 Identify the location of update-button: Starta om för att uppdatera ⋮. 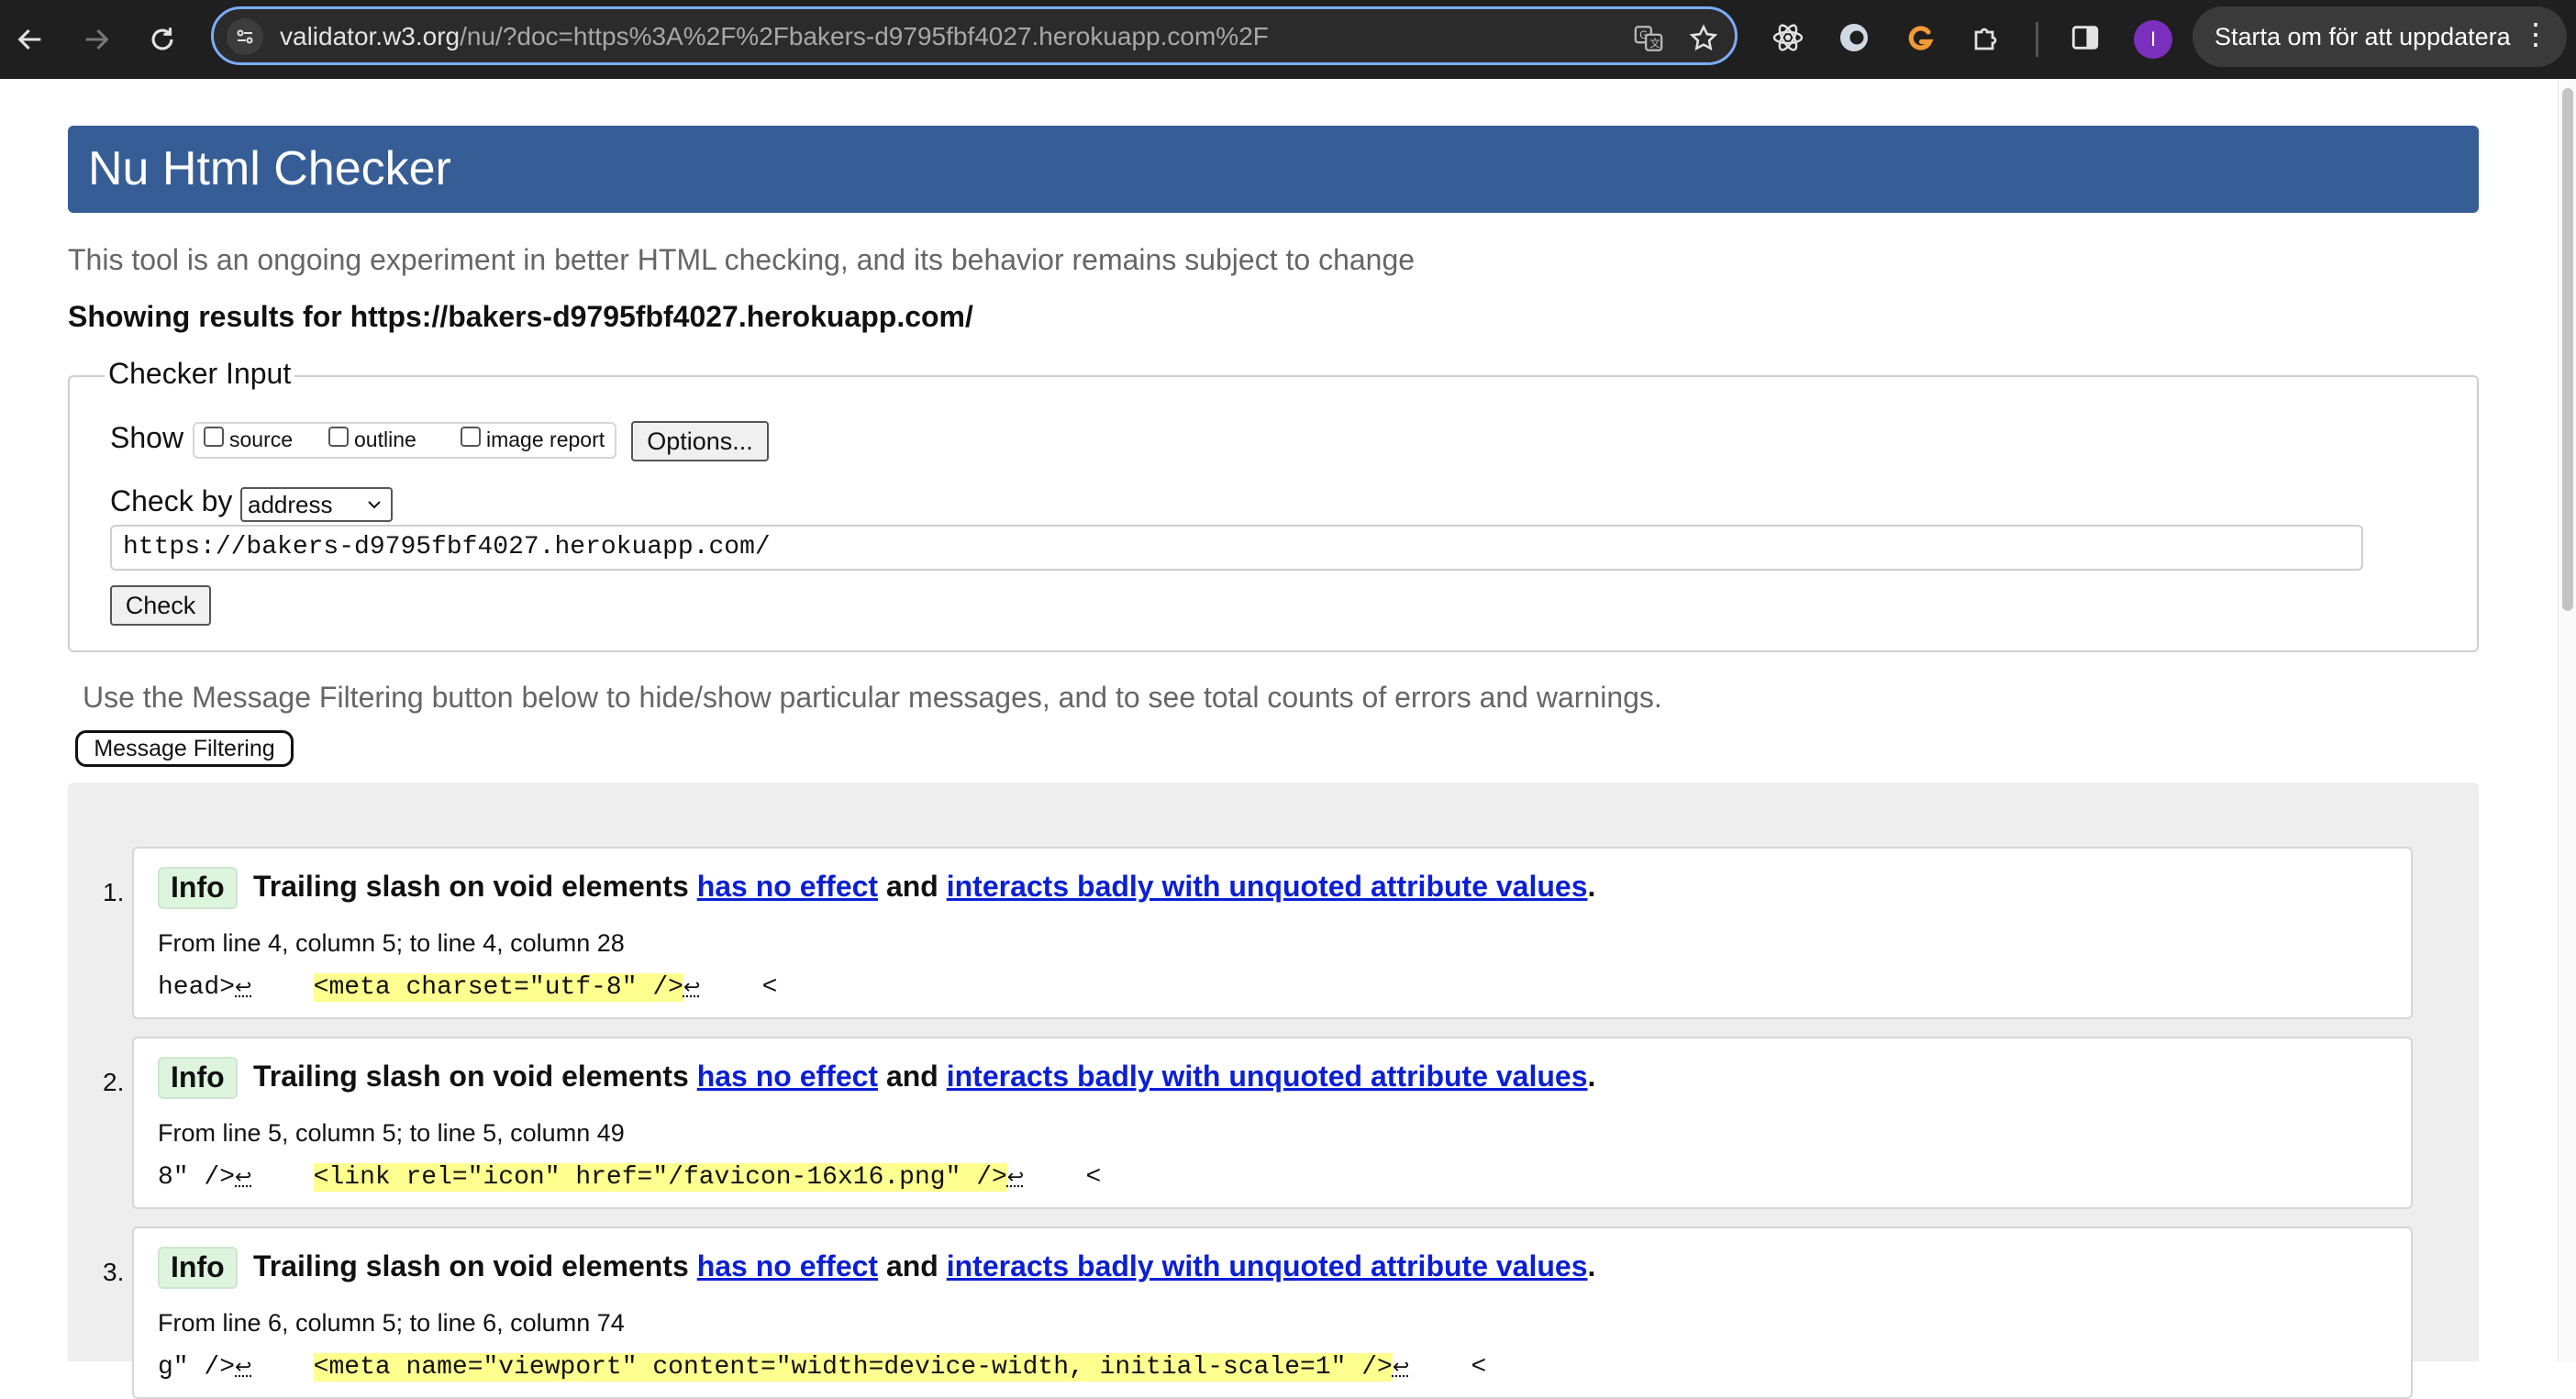
(2380, 37).